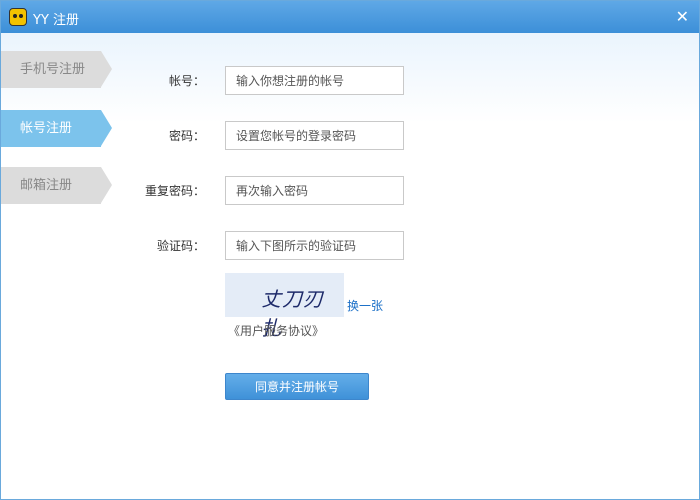 Image resolution: width=700 pixels, height=500 pixels. What do you see at coordinates (46, 185) in the screenshot?
I see `tab-label: 邮箱注册` at bounding box center [46, 185].